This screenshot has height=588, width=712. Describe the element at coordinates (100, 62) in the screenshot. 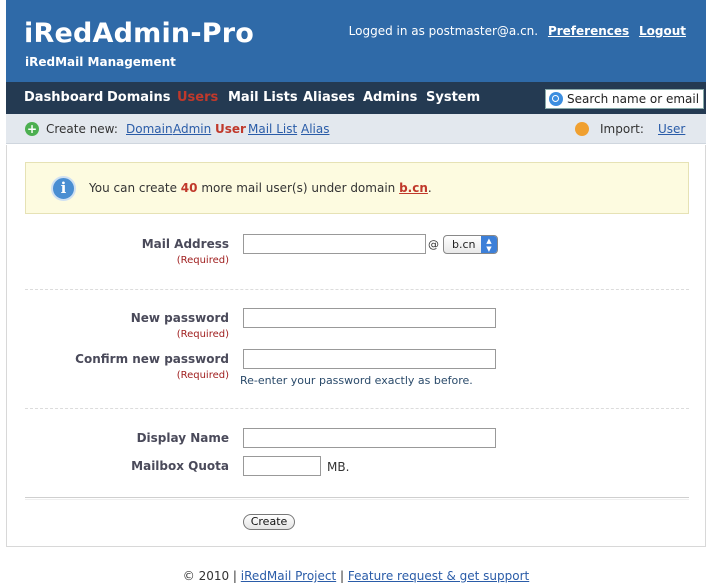

I see `app-subtitle: iRedMail Management` at that location.